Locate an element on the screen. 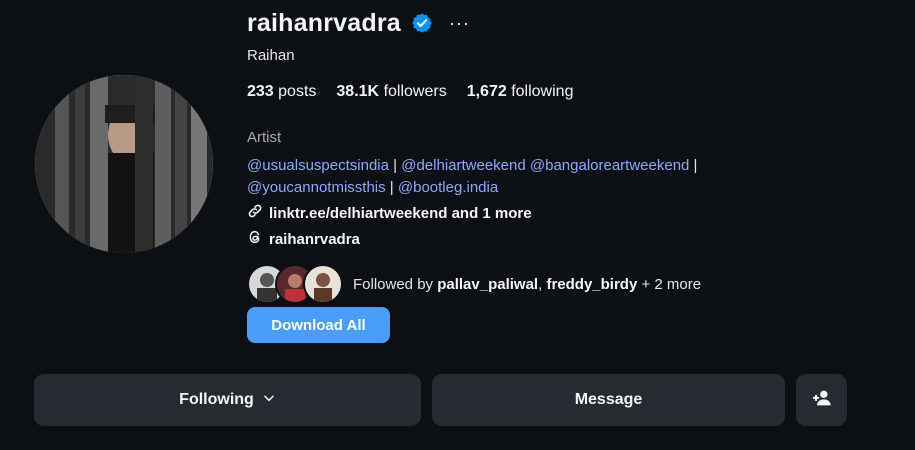 This screenshot has height=450, width=915. followed-by-prefix: Followed by is located at coordinates (393, 284).